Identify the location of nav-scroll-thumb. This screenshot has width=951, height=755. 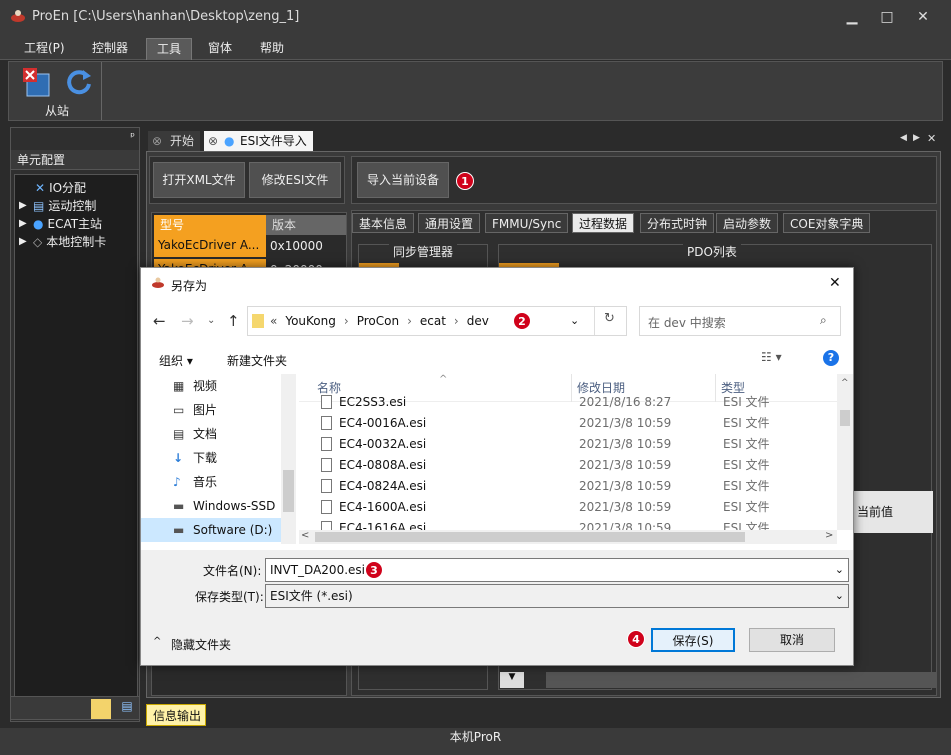
(288, 491).